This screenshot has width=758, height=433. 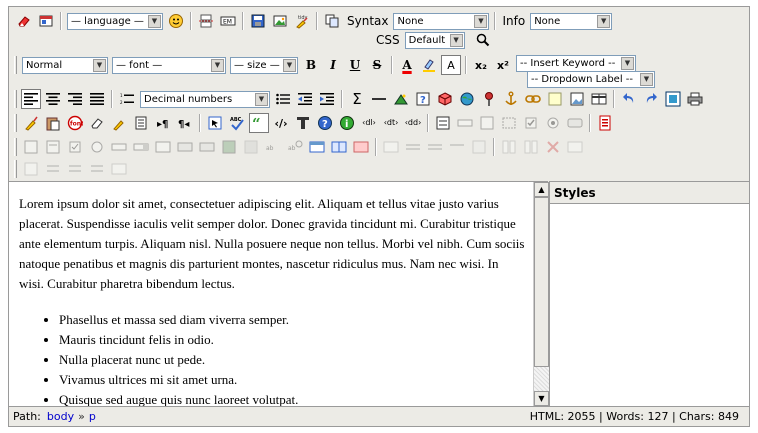 I want to click on highlight-icon, so click(x=429, y=65).